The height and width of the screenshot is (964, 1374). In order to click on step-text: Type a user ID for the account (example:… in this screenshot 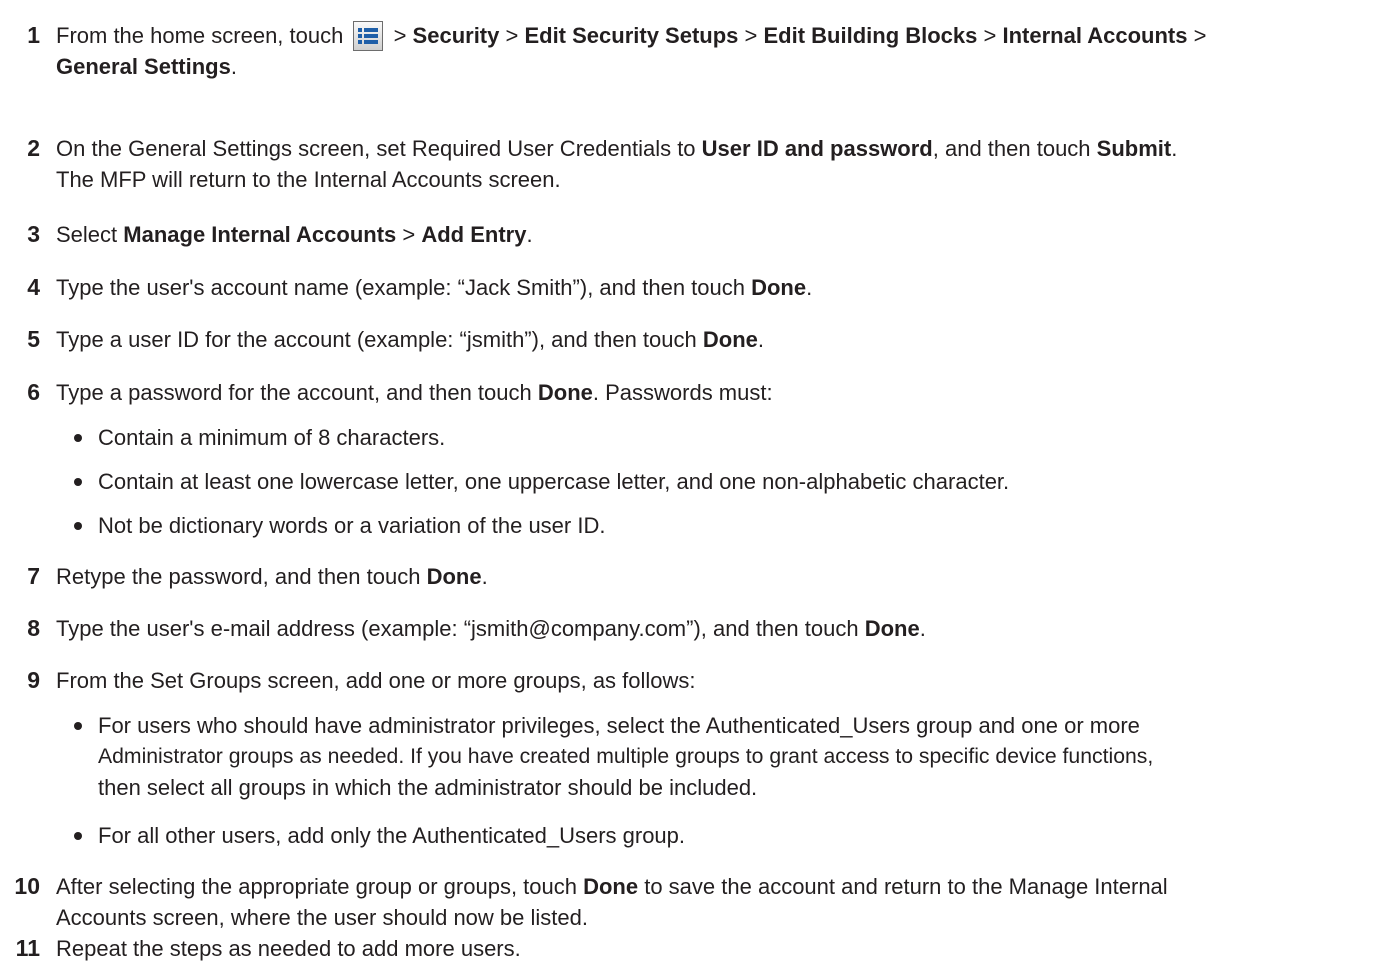, I will do `click(410, 339)`.